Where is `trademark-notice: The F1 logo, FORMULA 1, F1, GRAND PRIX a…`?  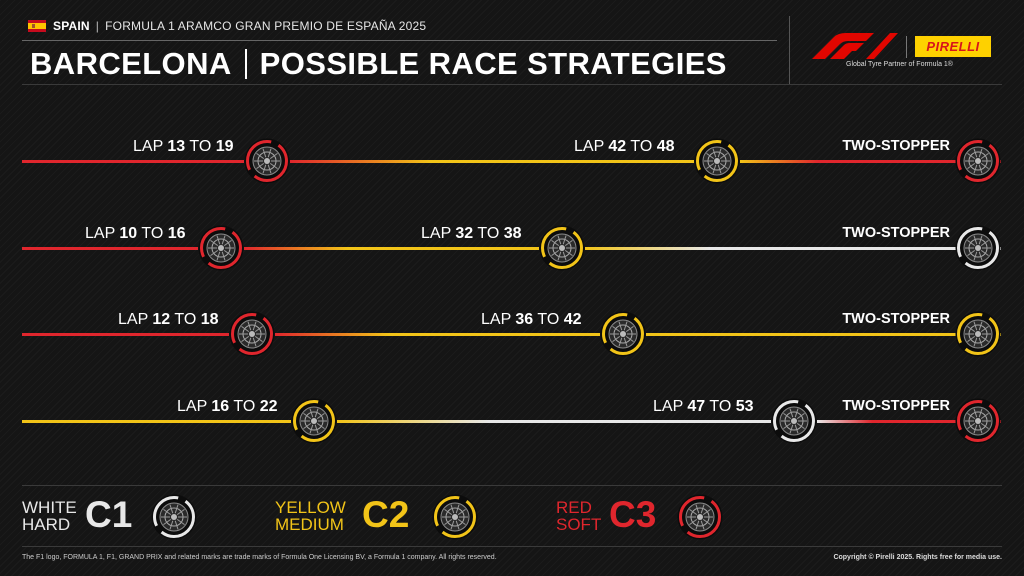 trademark-notice: The F1 logo, FORMULA 1, F1, GRAND PRIX a… is located at coordinates (259, 557).